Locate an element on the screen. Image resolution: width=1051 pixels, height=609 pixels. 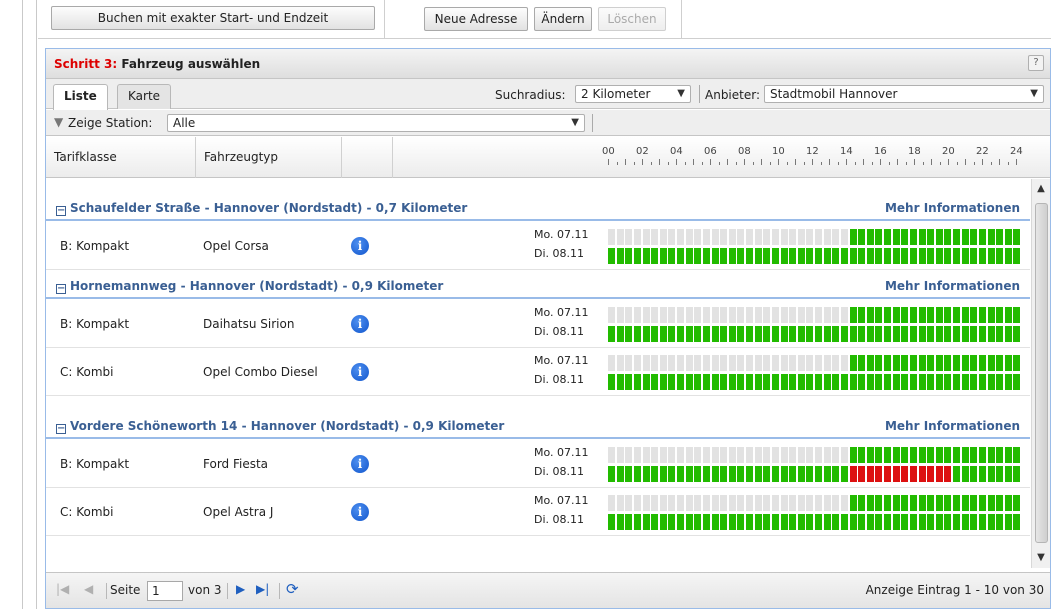
change-address-button: Ändern is located at coordinates (563, 19).